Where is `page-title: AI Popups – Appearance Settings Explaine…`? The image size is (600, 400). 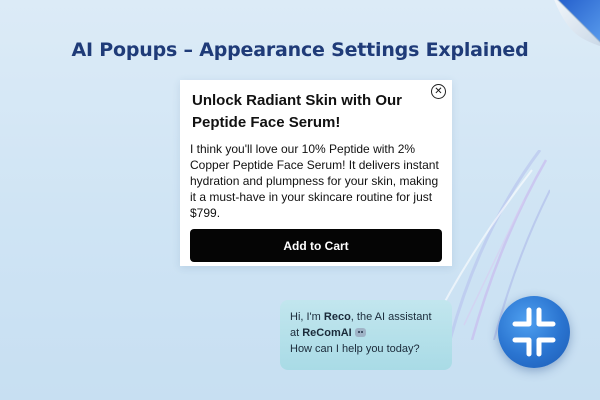
page-title: AI Popups – Appearance Settings Explaine… is located at coordinates (300, 49).